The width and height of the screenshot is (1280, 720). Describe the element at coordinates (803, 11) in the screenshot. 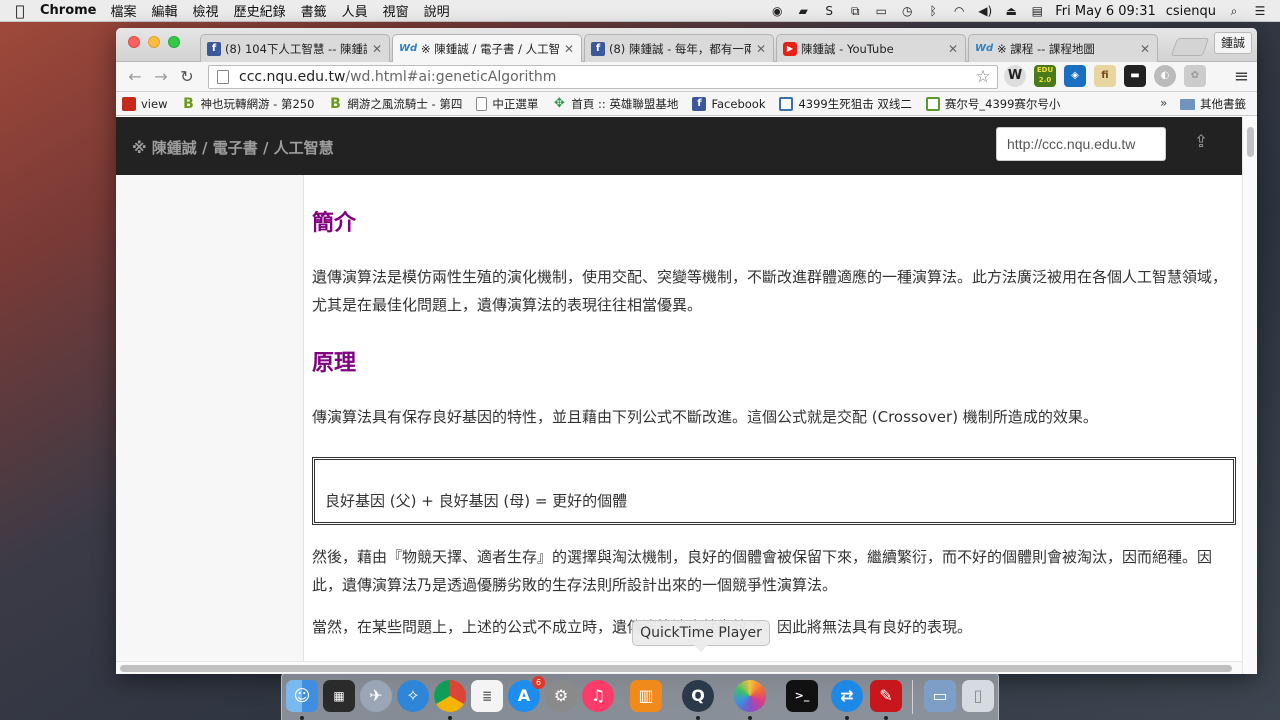

I see `chat-icon: ▰` at that location.